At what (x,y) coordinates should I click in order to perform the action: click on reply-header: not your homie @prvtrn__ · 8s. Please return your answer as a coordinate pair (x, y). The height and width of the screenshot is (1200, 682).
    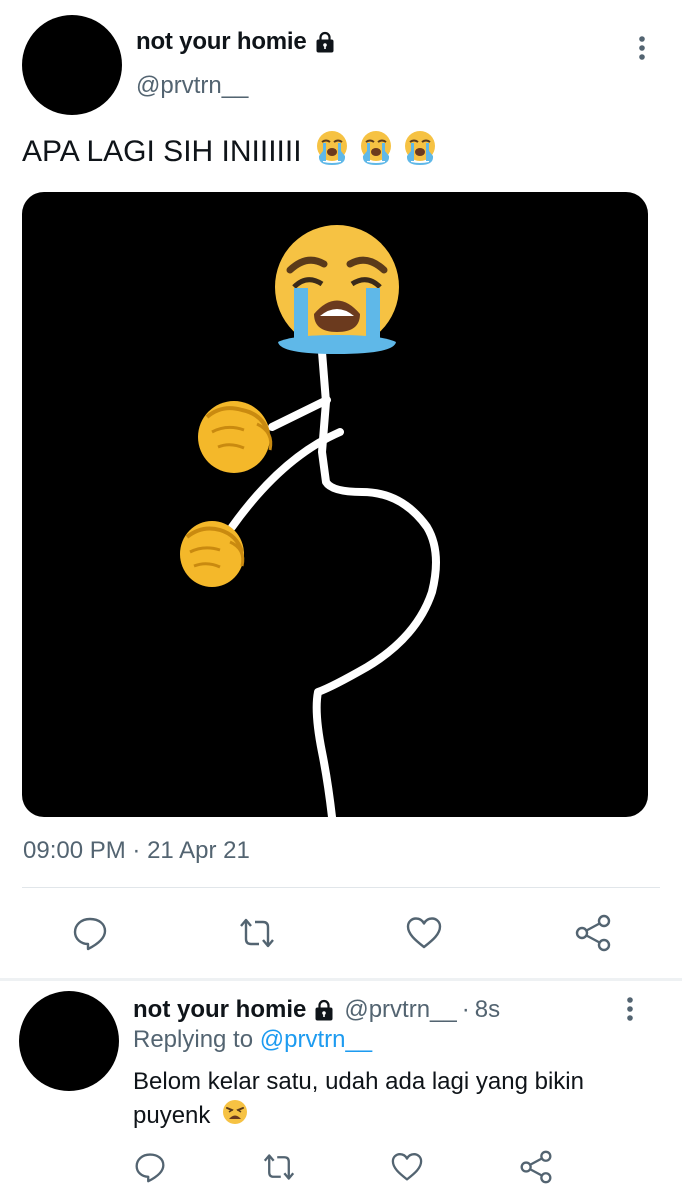
    Looking at the image, I should click on (316, 1010).